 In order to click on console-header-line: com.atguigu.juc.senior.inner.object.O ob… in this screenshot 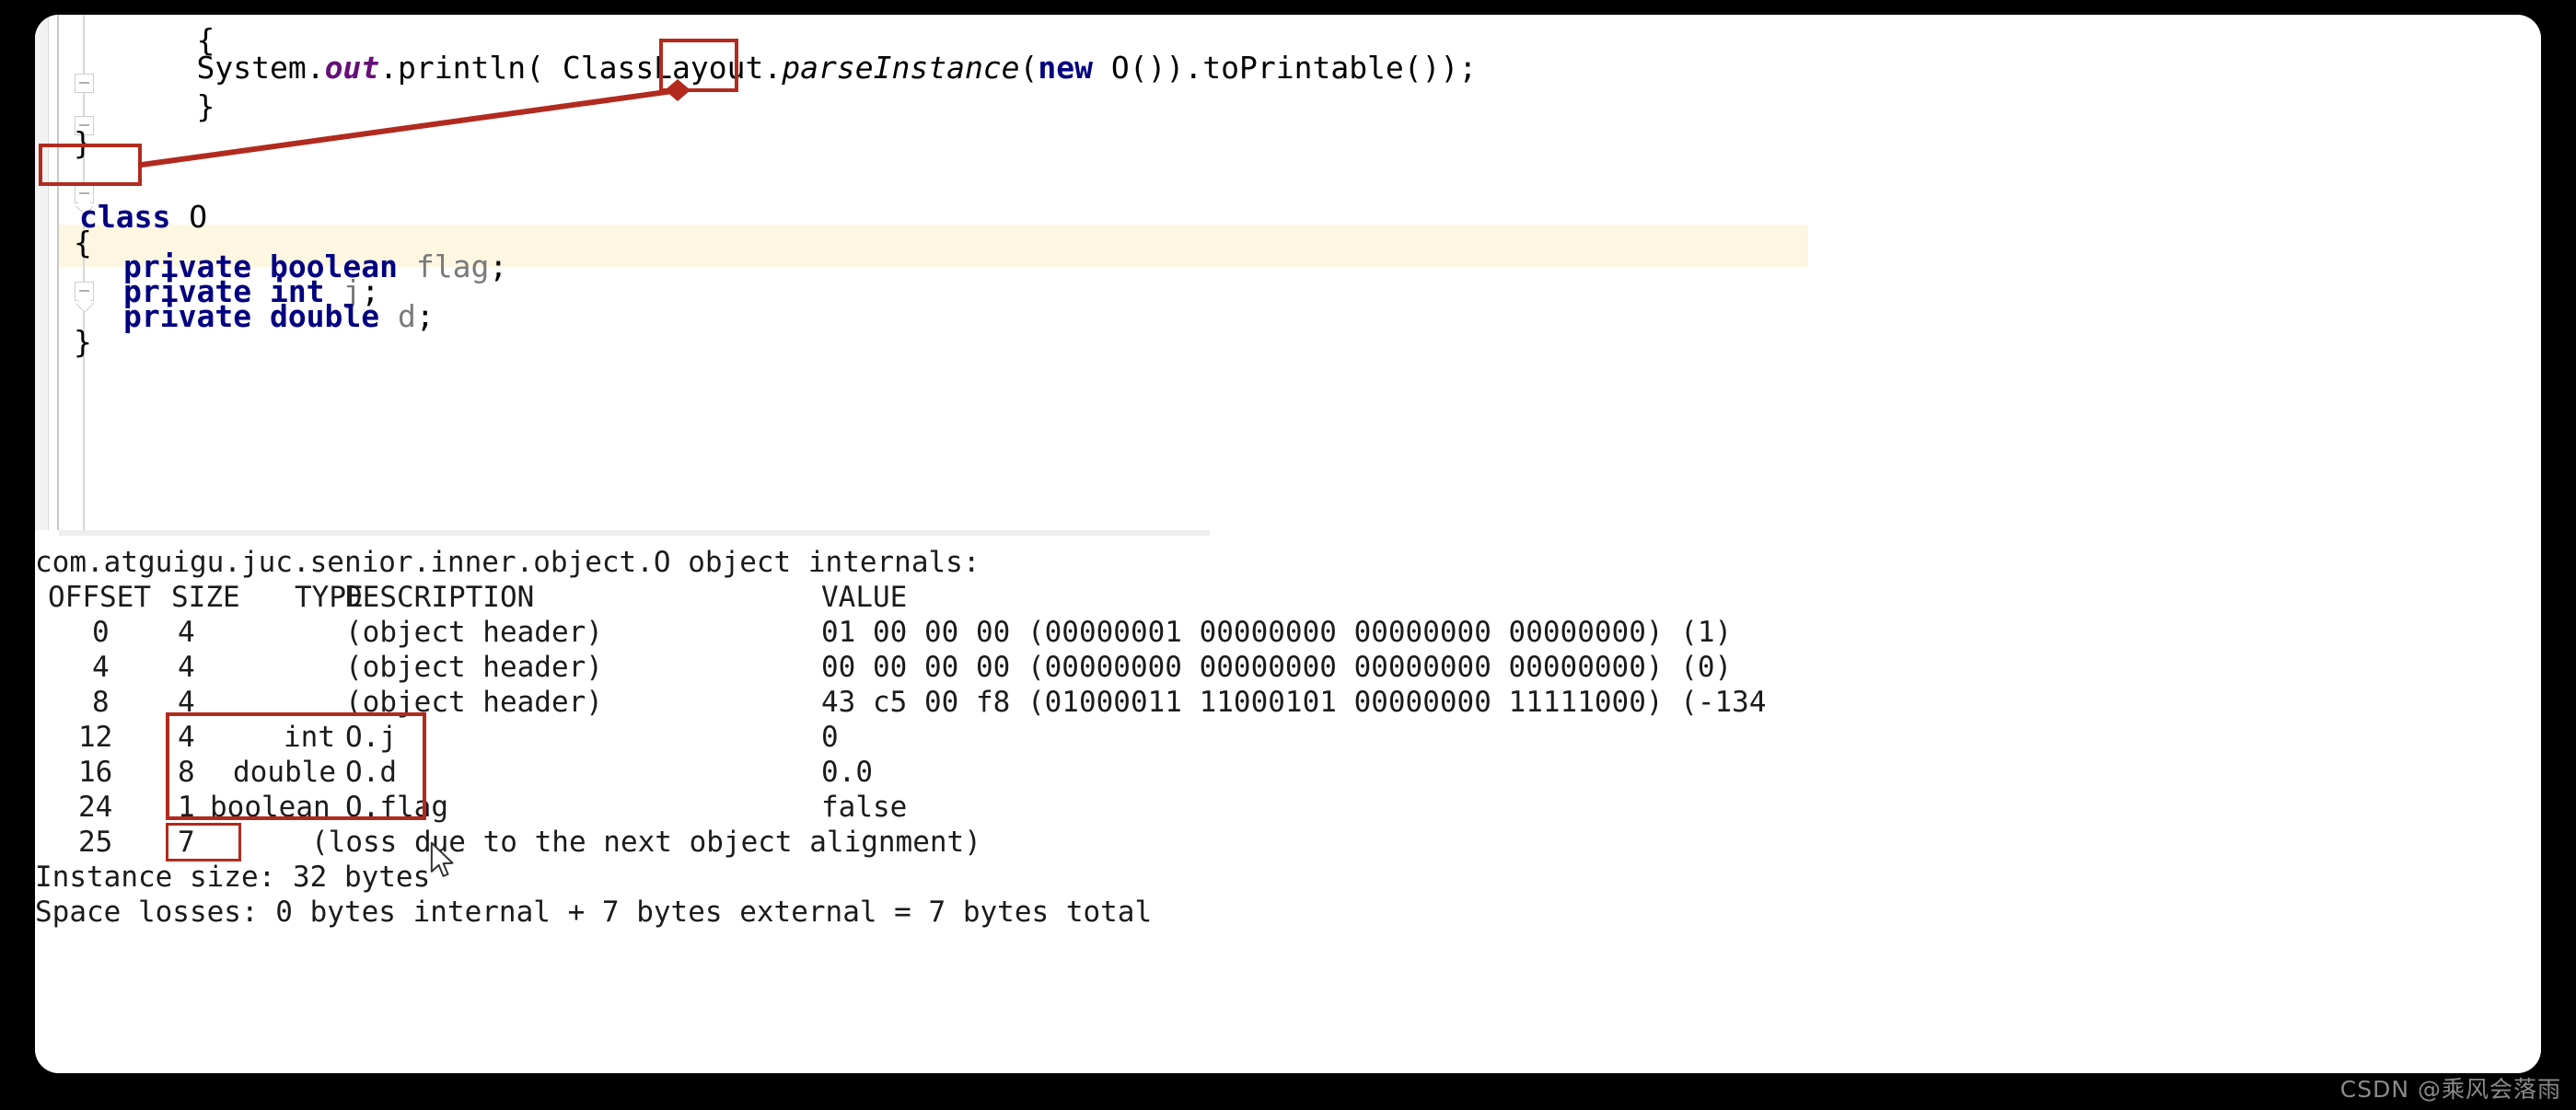, I will do `click(508, 562)`.